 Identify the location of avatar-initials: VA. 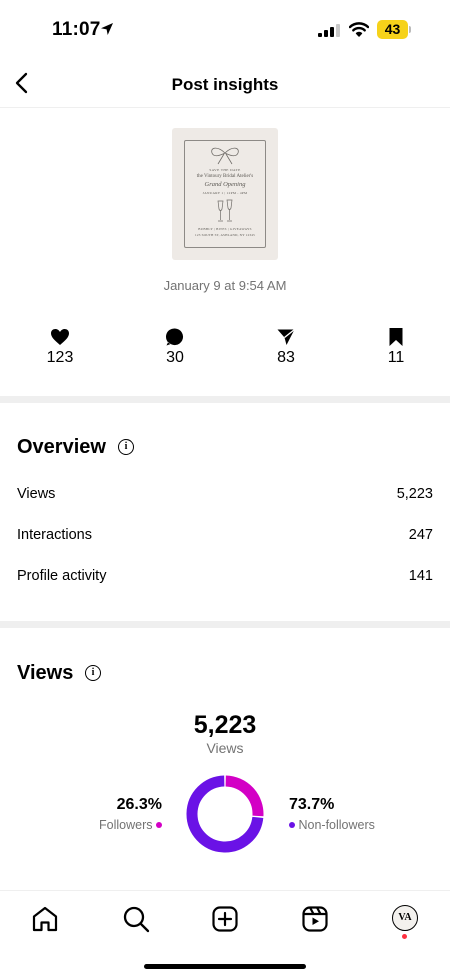
(405, 917).